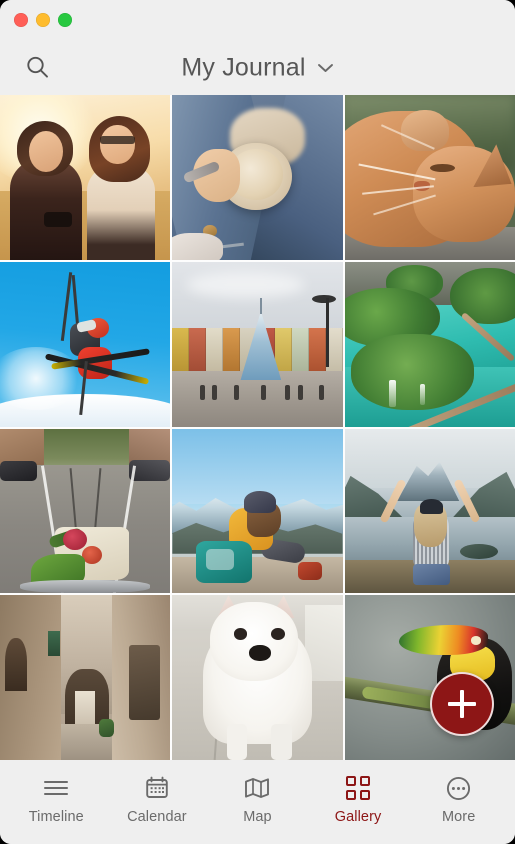 This screenshot has width=515, height=844. I want to click on zoom-button, so click(65, 20).